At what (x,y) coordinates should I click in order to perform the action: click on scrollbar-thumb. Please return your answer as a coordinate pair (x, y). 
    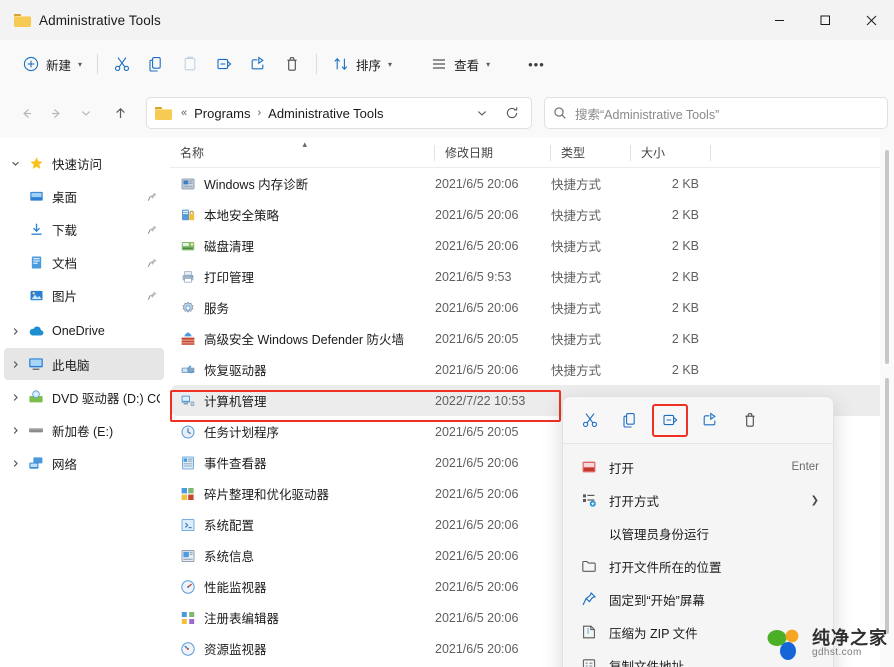
    Looking at the image, I should click on (887, 257).